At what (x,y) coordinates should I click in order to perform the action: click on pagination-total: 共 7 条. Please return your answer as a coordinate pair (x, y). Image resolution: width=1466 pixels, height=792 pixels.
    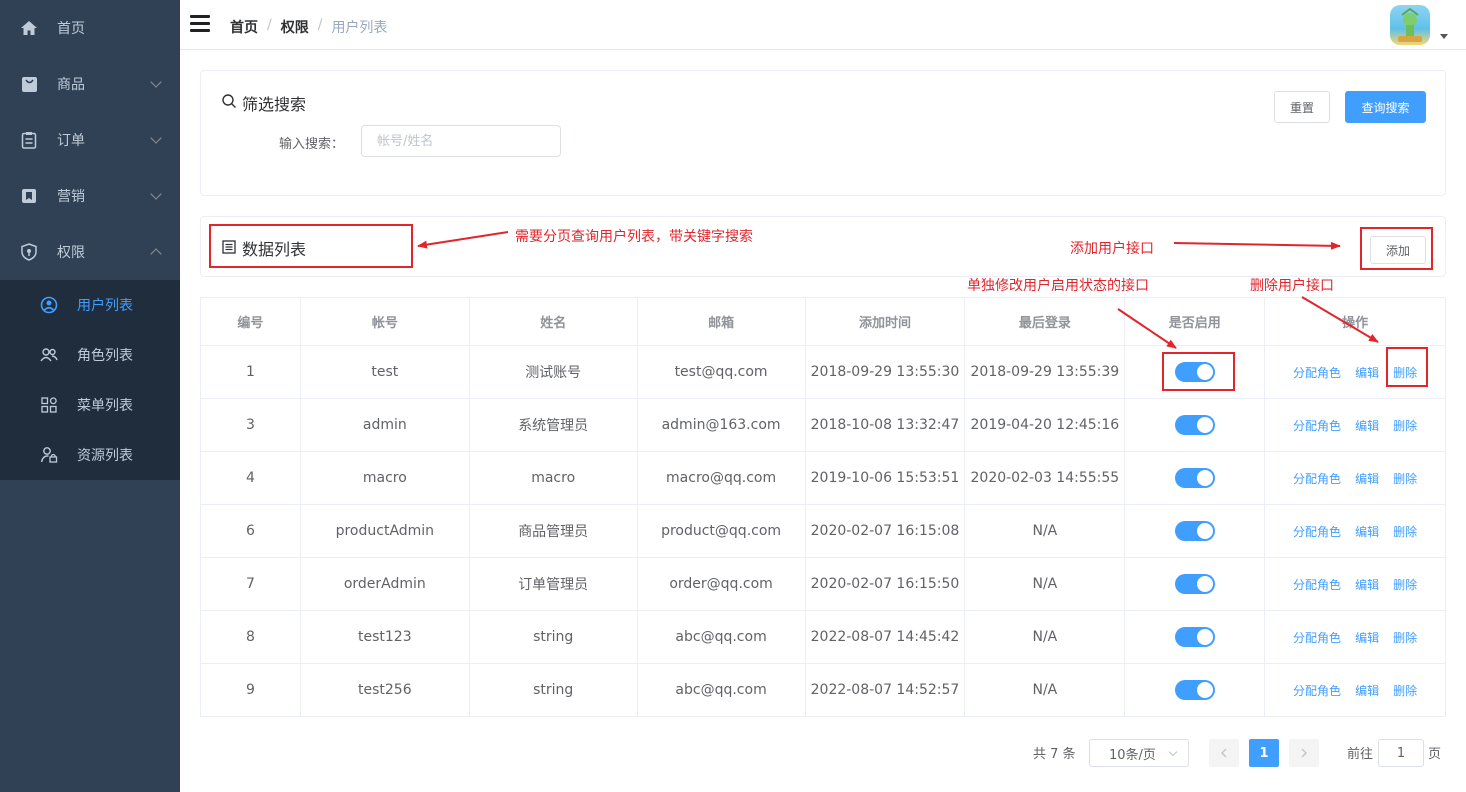
    Looking at the image, I should click on (1054, 754).